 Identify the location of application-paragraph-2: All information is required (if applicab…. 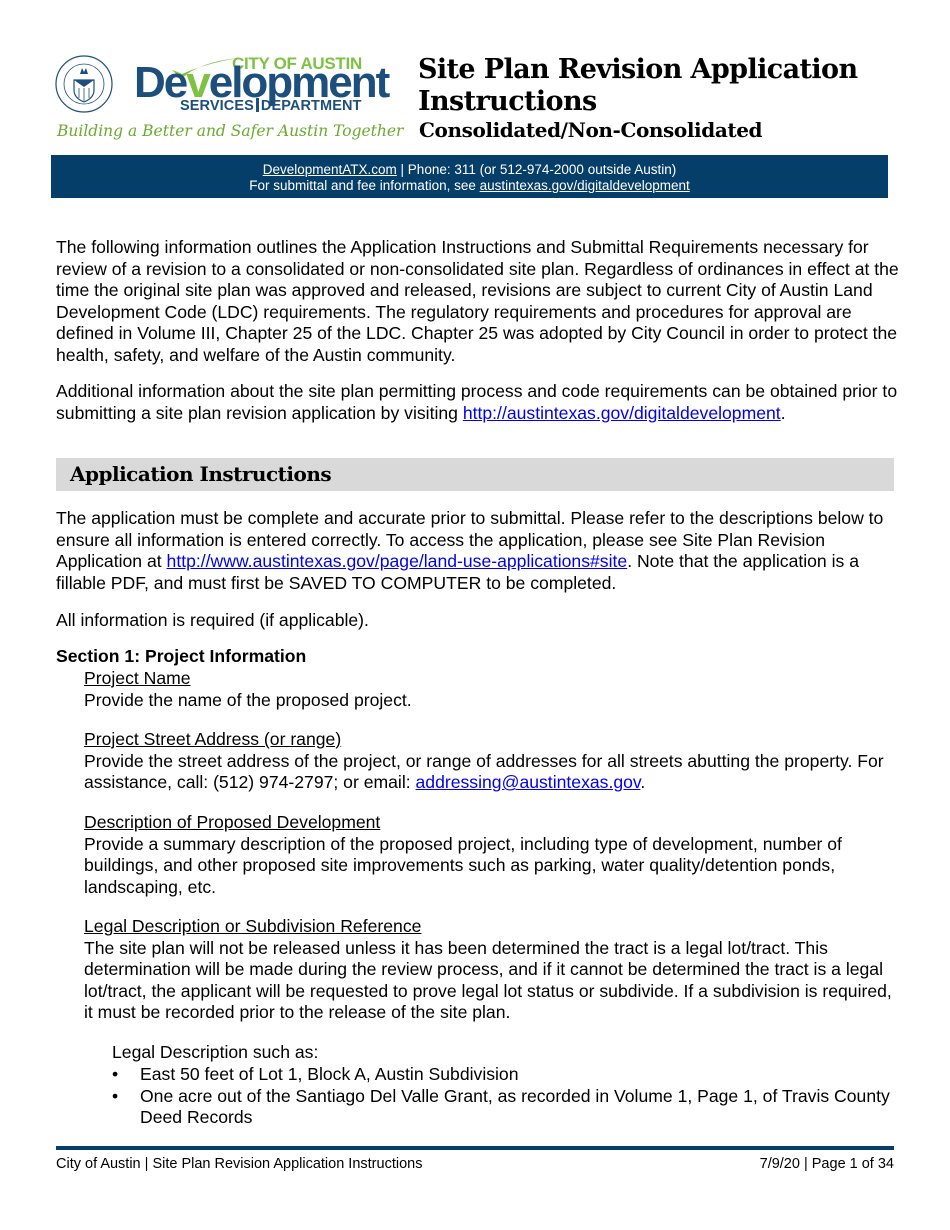
(212, 620).